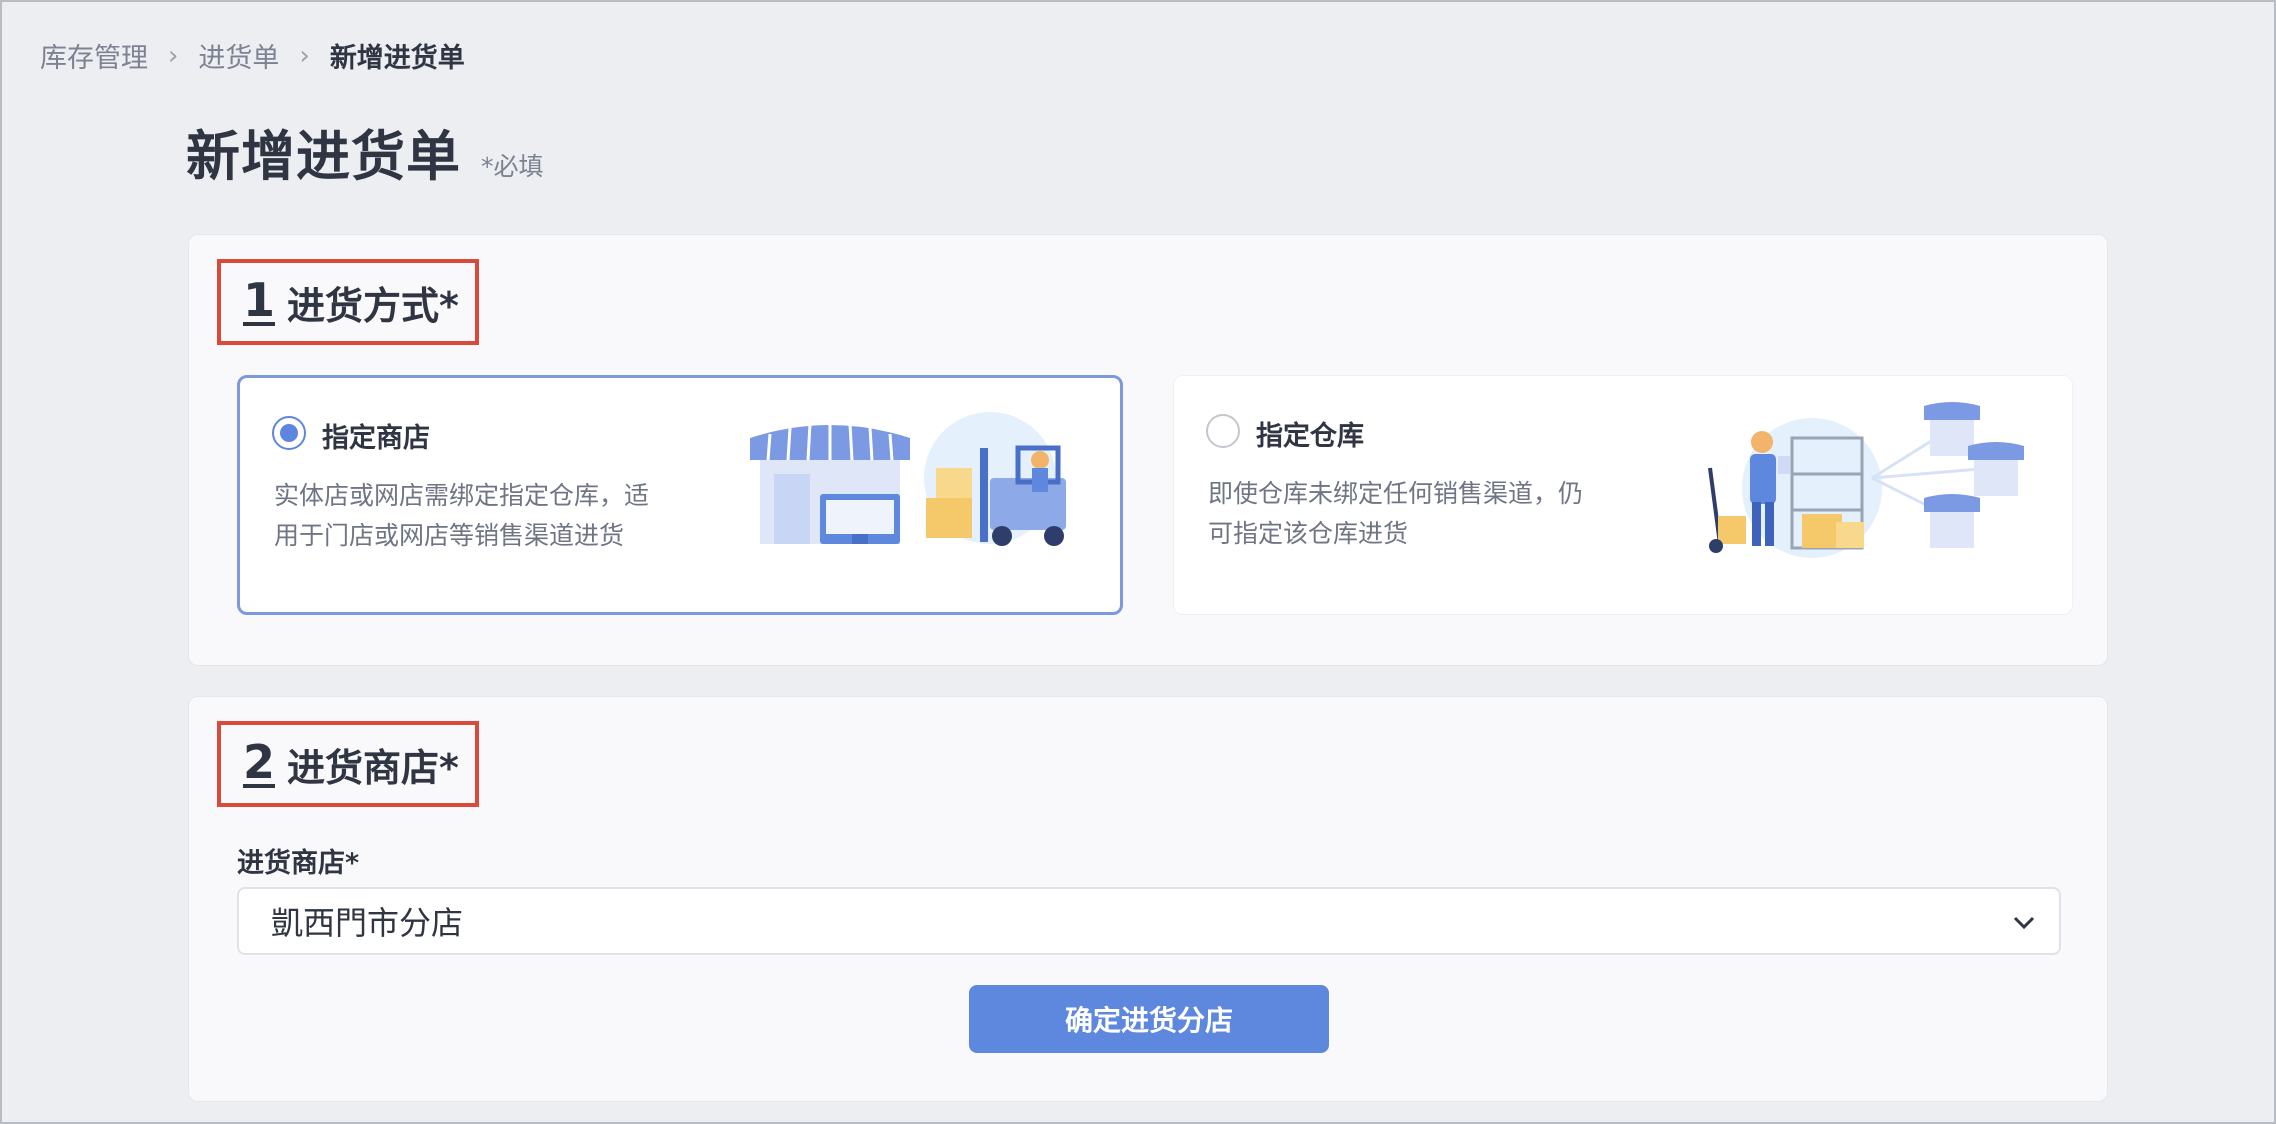 The image size is (2276, 1124). Describe the element at coordinates (484, 516) in the screenshot. I see `option-description: 实体店或网店需绑定指定仓库，适 用于门店或网店等销售渠道进货` at that location.